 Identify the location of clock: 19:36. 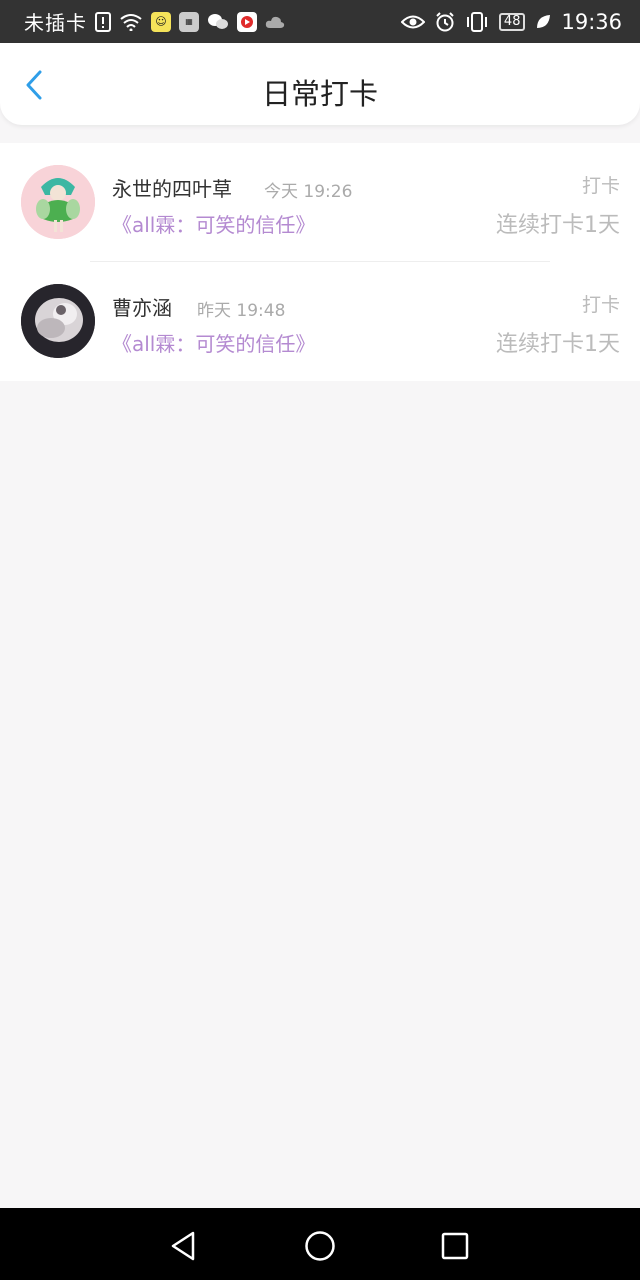
(591, 21).